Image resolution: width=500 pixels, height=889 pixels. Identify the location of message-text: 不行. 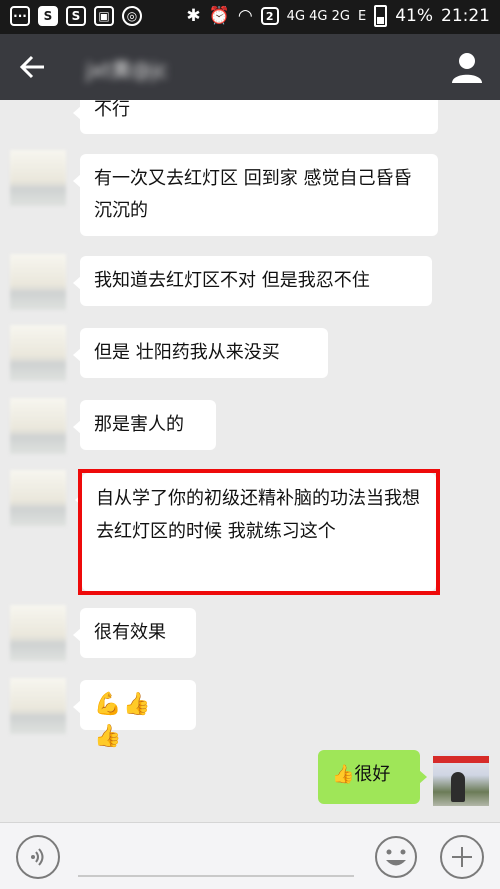
(112, 110).